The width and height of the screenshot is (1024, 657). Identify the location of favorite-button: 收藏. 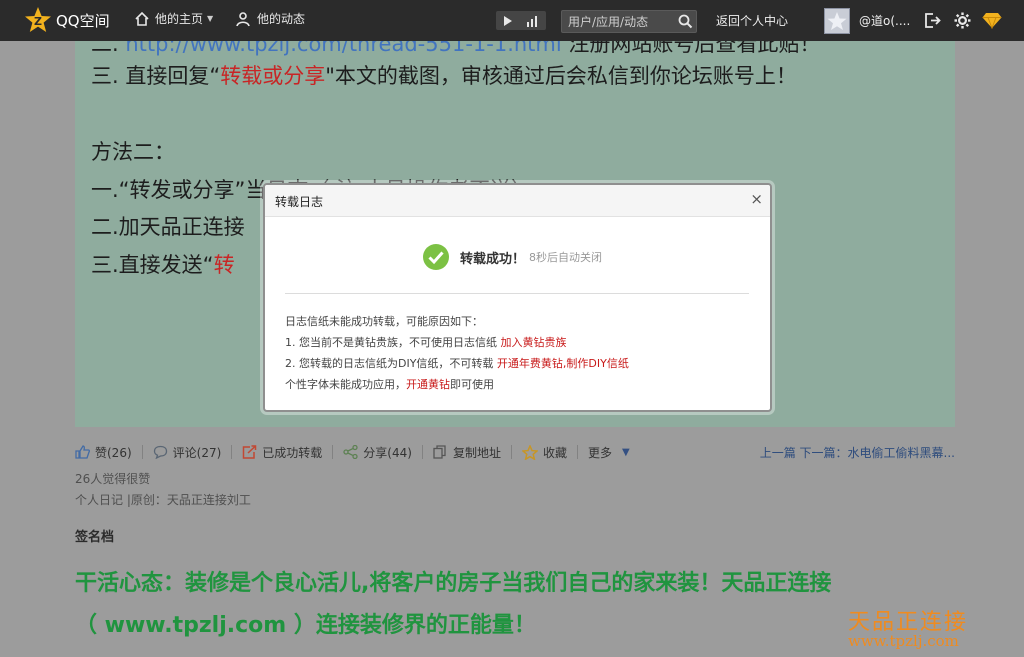
(544, 452).